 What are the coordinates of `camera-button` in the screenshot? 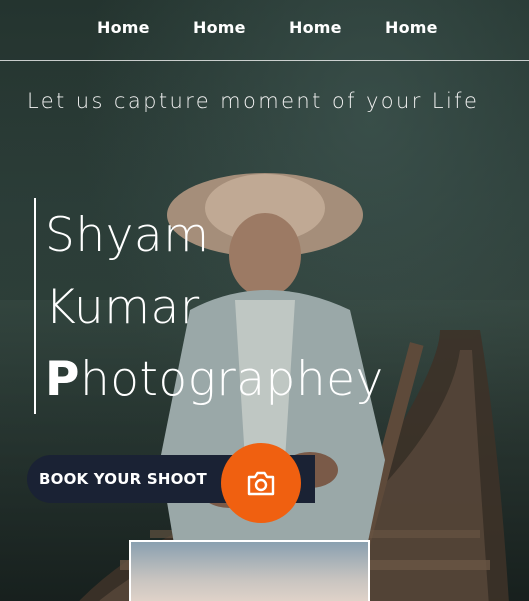 It's located at (261, 483).